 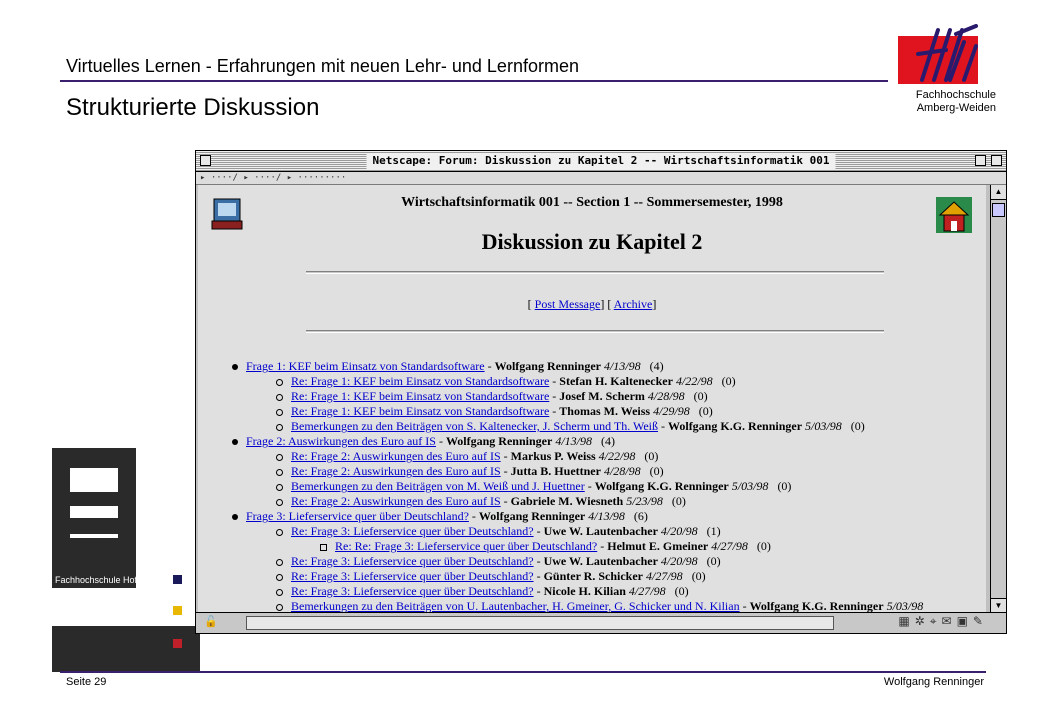 I want to click on scroll-up-arrow: ▲, so click(x=998, y=192).